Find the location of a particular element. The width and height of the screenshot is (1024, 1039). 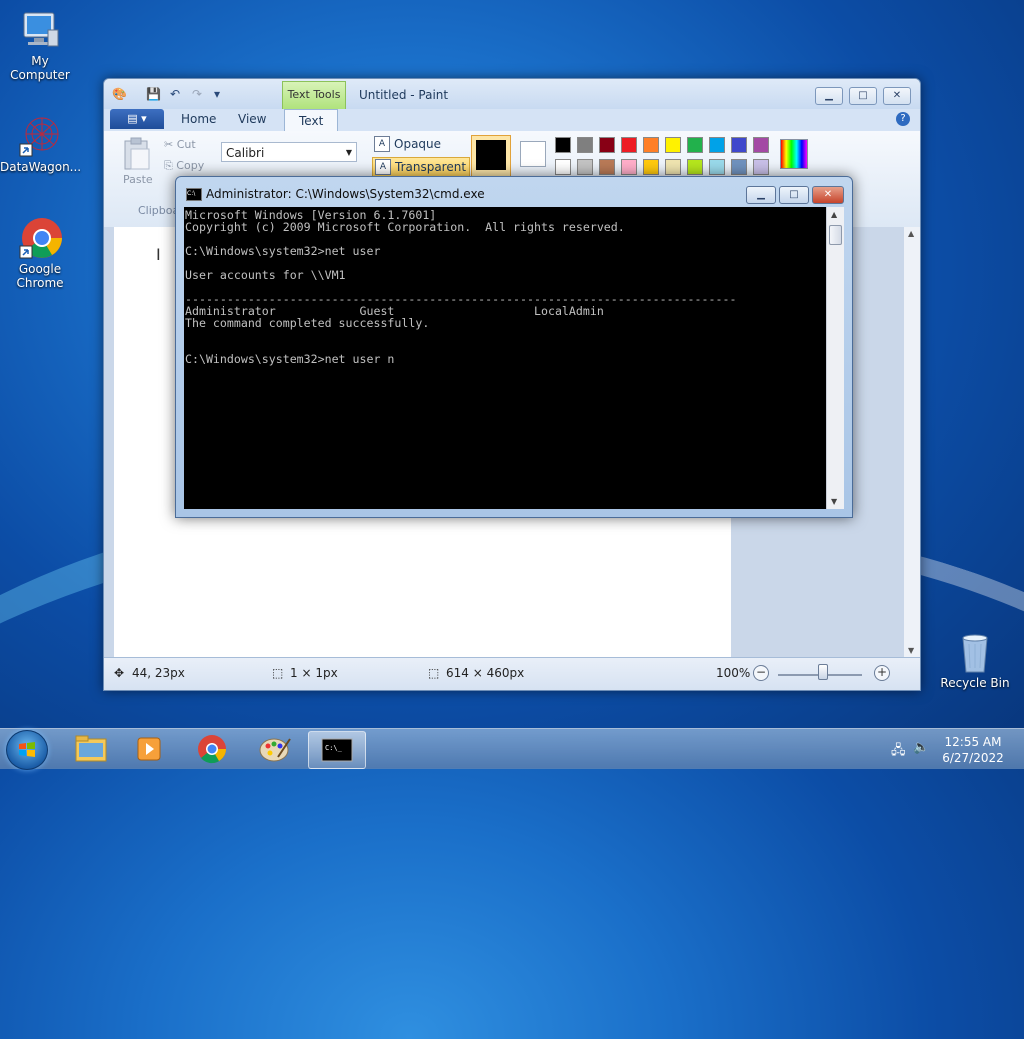

folder-icon is located at coordinates (91, 748).